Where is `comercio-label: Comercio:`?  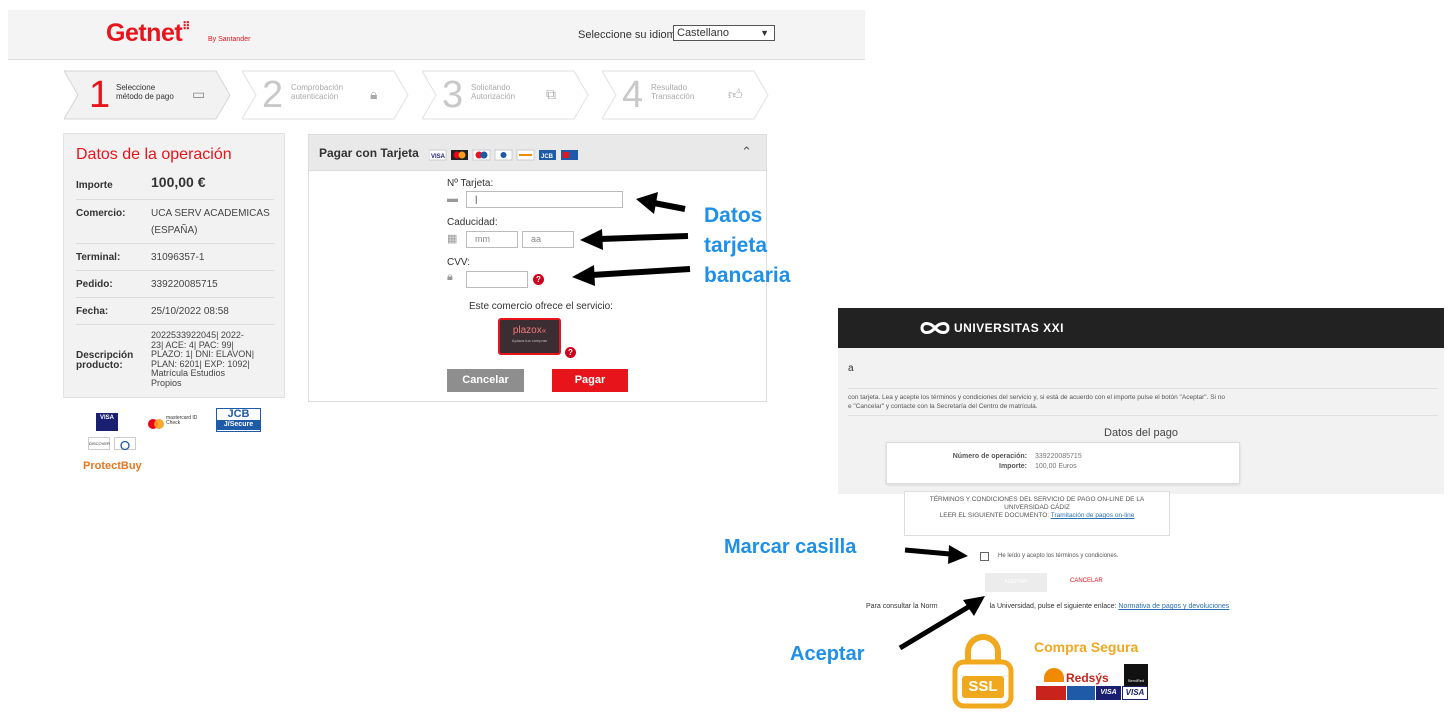 comercio-label: Comercio: is located at coordinates (101, 213).